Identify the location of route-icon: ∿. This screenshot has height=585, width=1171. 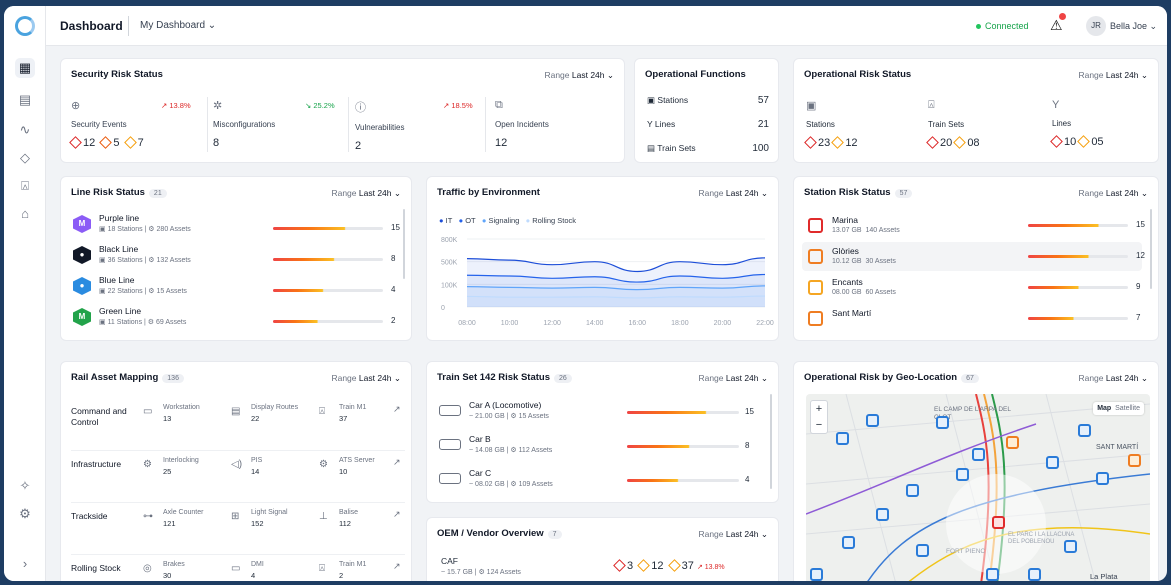
(25, 130).